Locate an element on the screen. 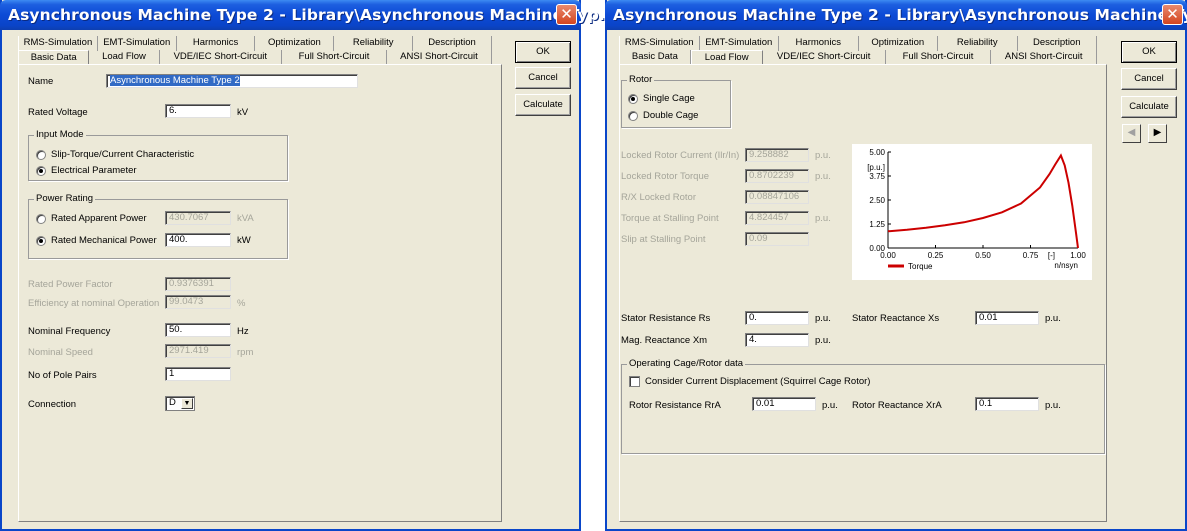  rotor-title: Rotor is located at coordinates (641, 80).